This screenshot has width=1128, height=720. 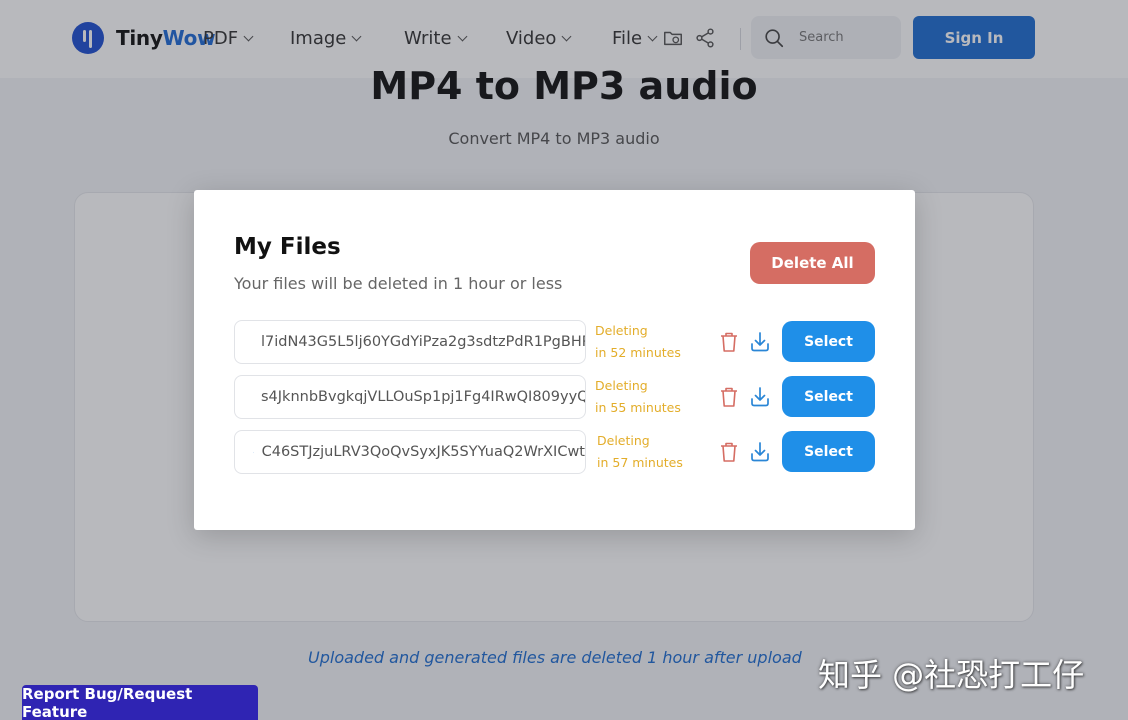 What do you see at coordinates (423, 342) in the screenshot?
I see `file-name: l7idN43G5L5lj60YGdYiPza2g3sdtzPdR1PgBHRG` at bounding box center [423, 342].